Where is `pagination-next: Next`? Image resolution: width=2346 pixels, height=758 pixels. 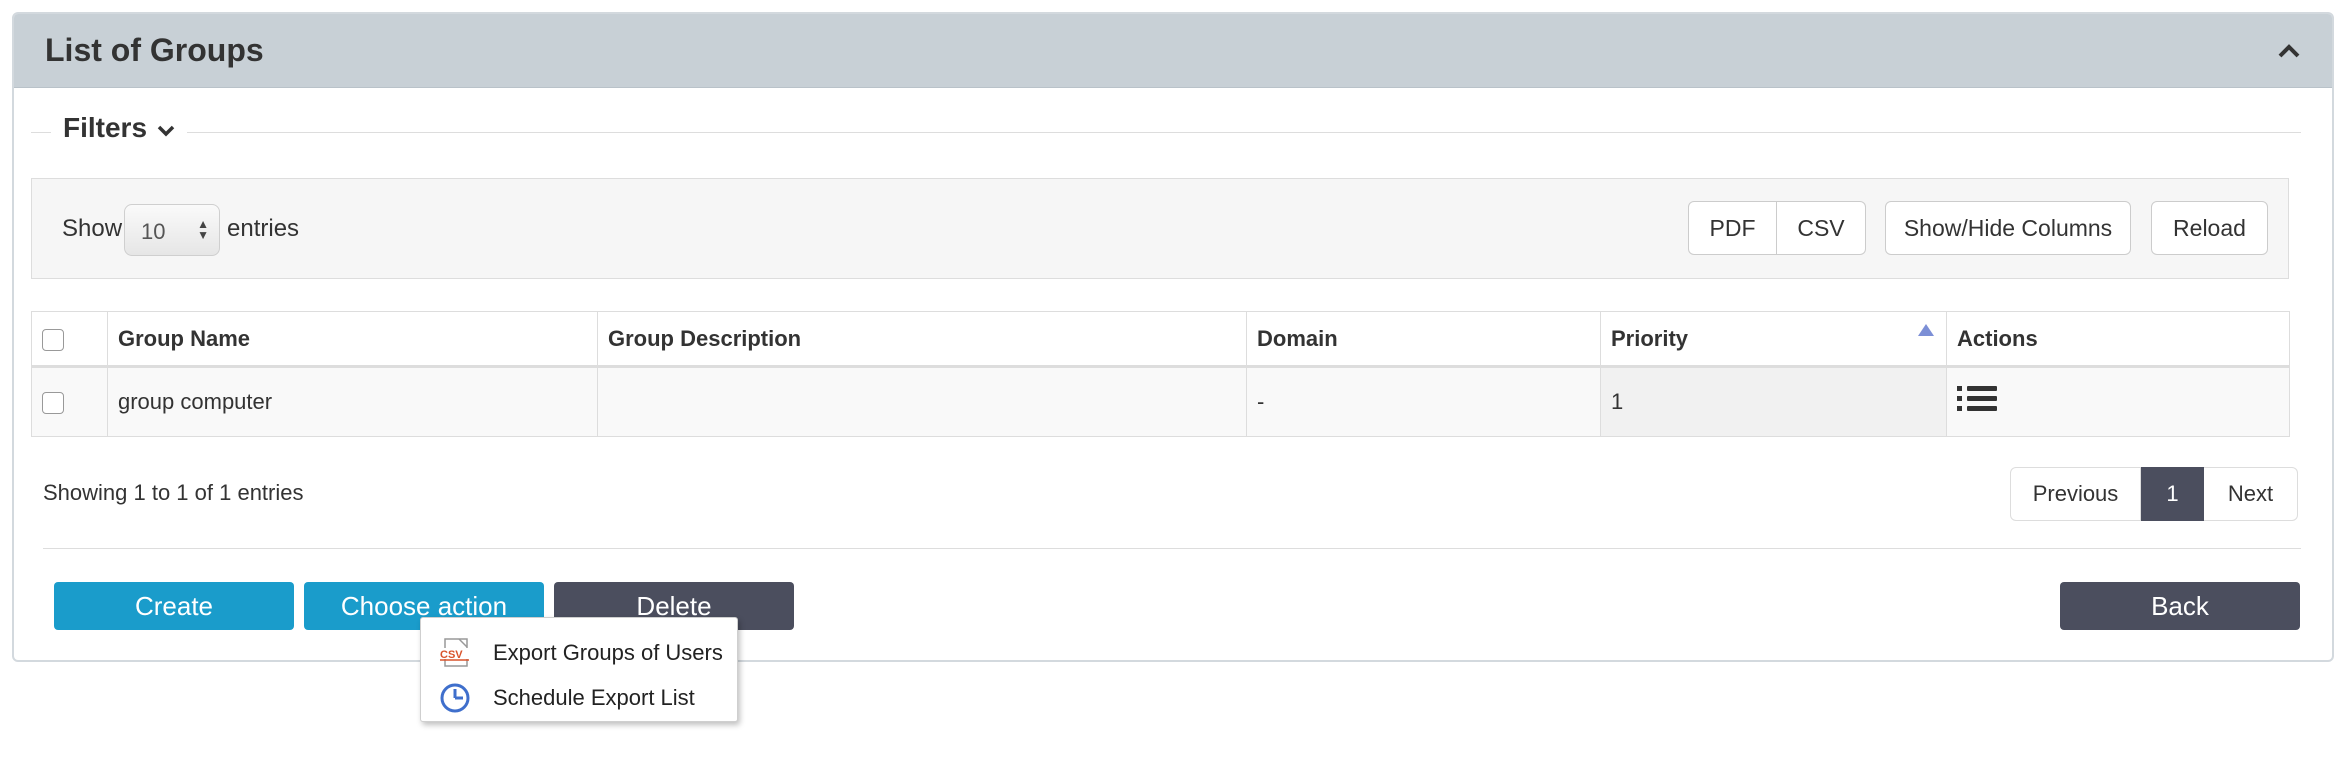 pagination-next: Next is located at coordinates (2251, 494).